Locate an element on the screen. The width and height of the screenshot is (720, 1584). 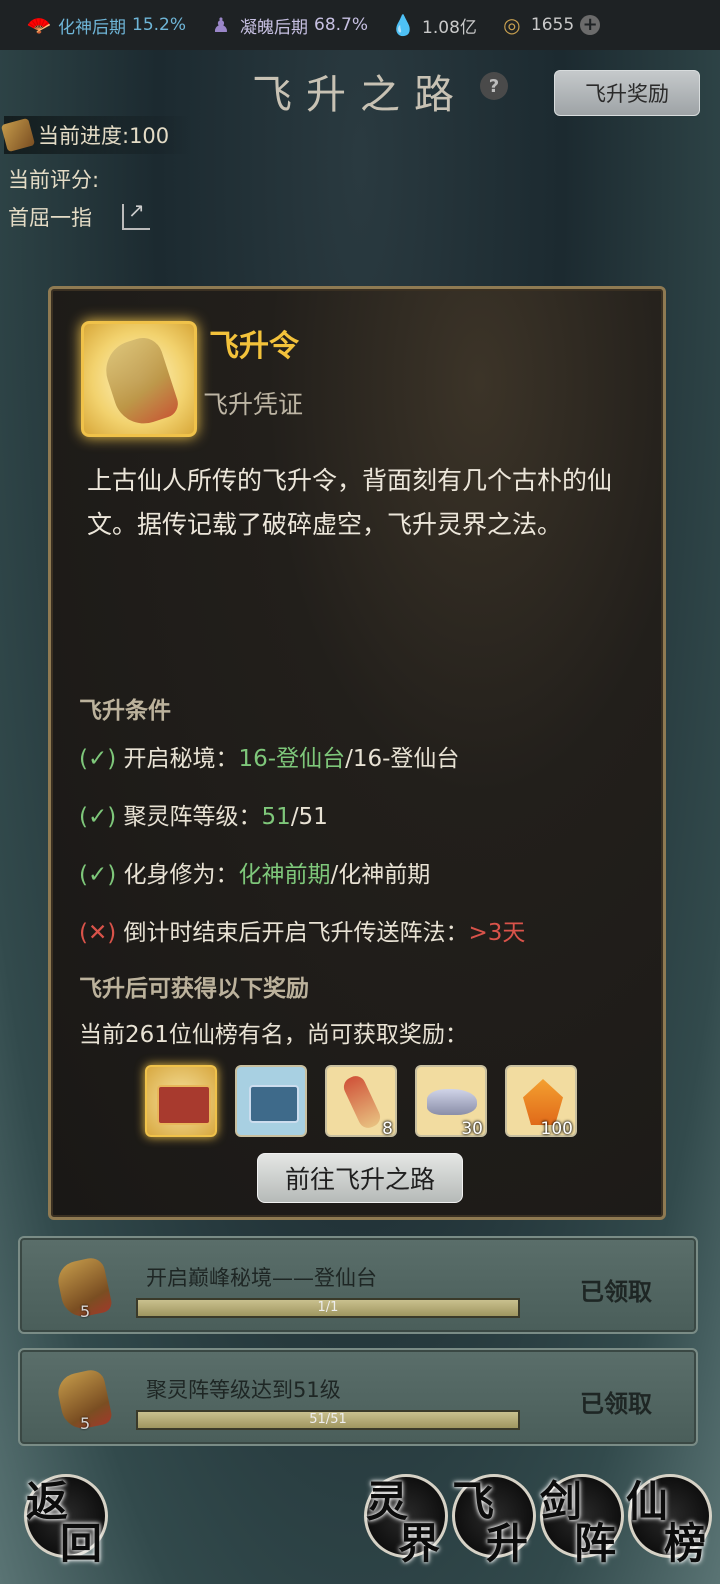
task-label: 聚灵阵等级达到51级 is located at coordinates (243, 1390).